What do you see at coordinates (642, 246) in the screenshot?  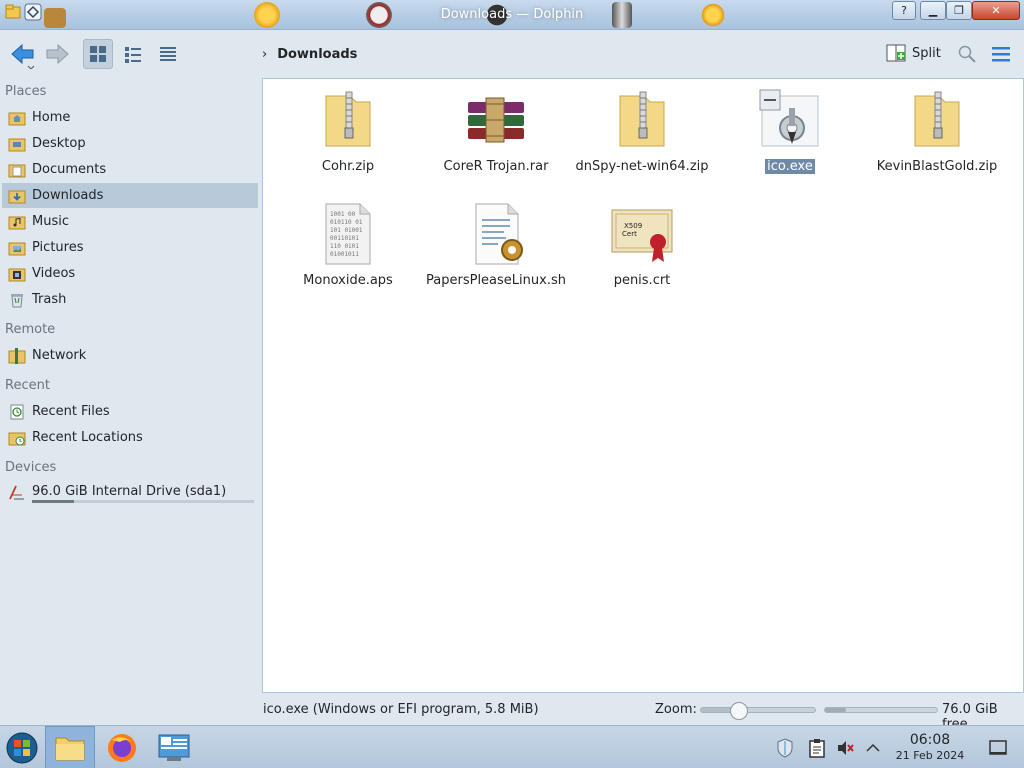 I see `file-item: X509 Cert penis.crt` at bounding box center [642, 246].